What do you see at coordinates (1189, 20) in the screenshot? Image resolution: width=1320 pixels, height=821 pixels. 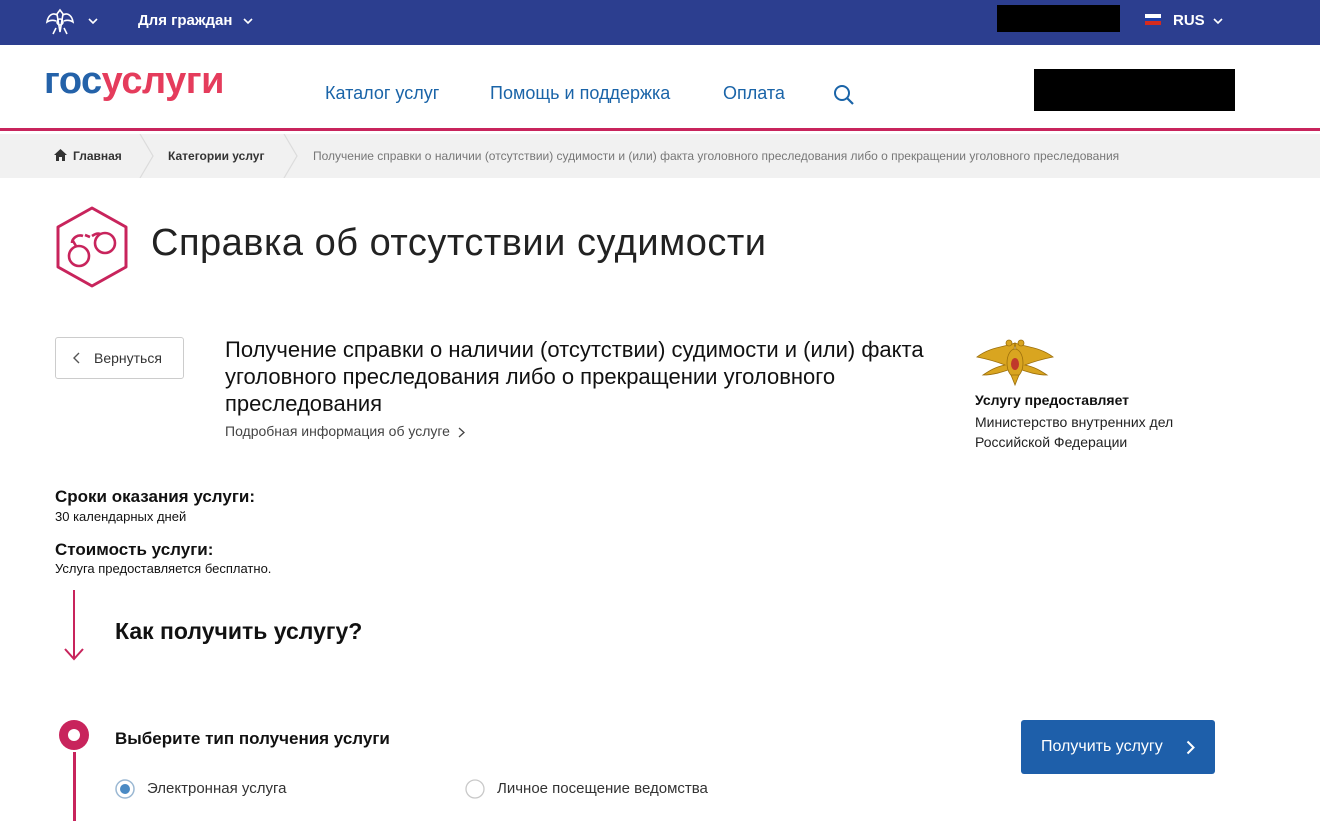 I see `language-selector: RUS` at bounding box center [1189, 20].